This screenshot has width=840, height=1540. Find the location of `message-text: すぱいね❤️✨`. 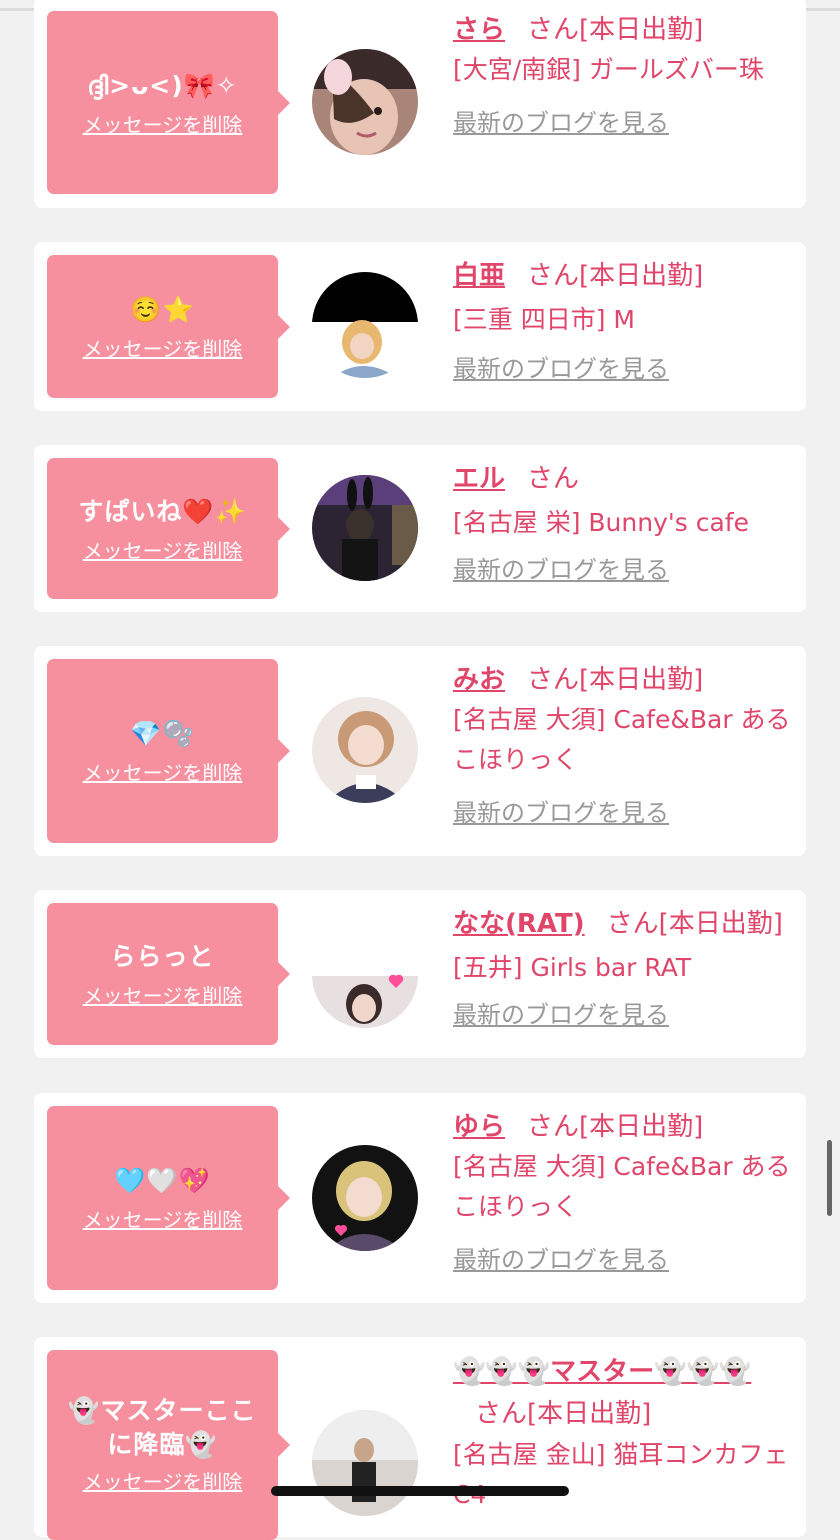

message-text: すぱいね❤️✨ is located at coordinates (162, 511).